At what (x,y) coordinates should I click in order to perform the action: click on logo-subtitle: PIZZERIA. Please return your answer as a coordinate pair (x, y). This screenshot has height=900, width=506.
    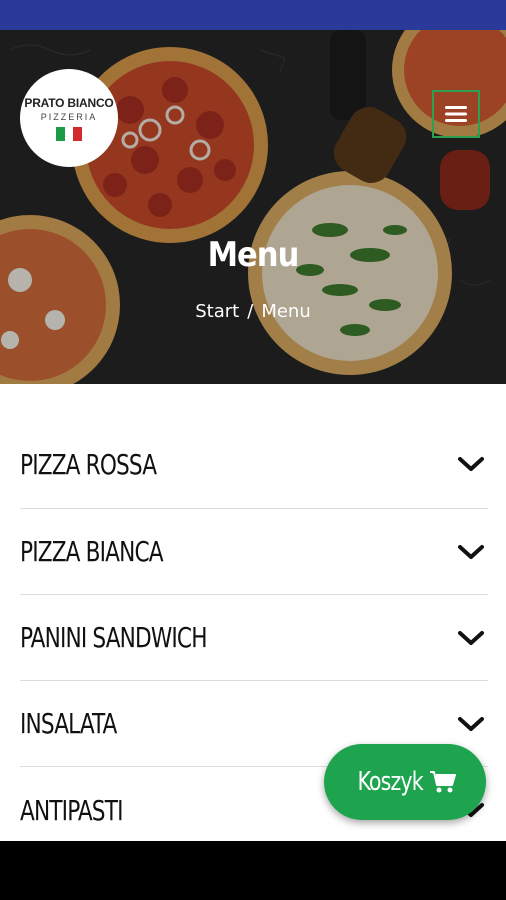
    Looking at the image, I should click on (69, 116).